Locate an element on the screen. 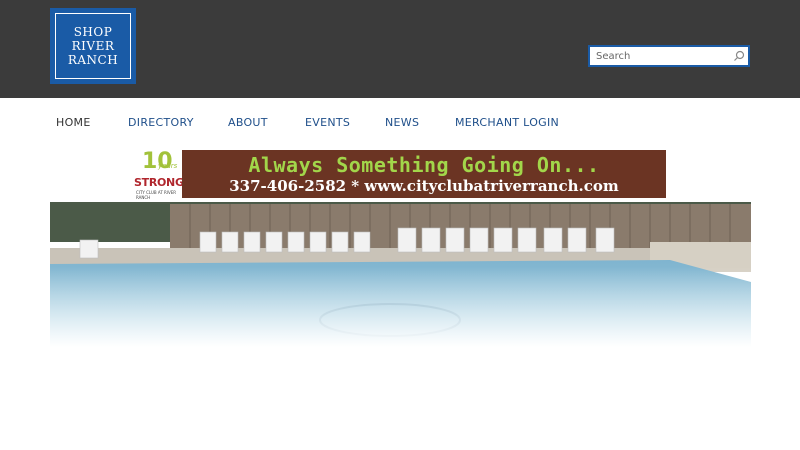  nav-about: ABOUT is located at coordinates (248, 122).